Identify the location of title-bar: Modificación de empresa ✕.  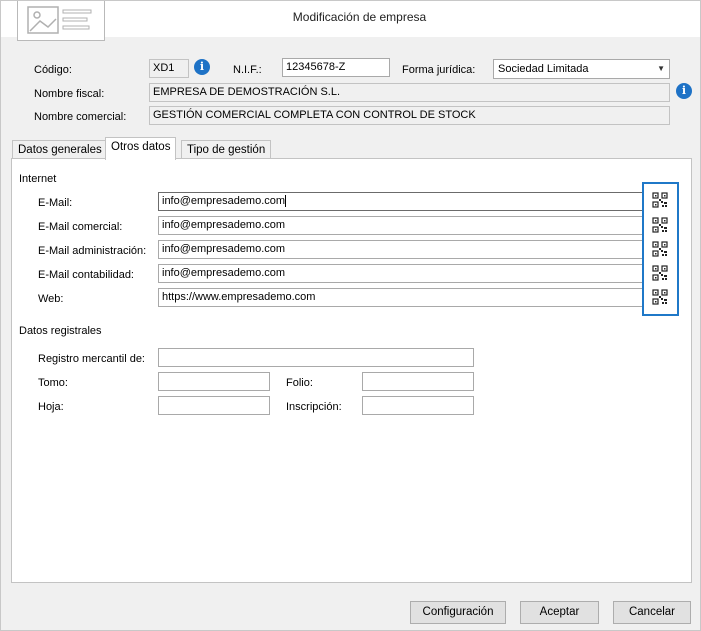
(350, 21).